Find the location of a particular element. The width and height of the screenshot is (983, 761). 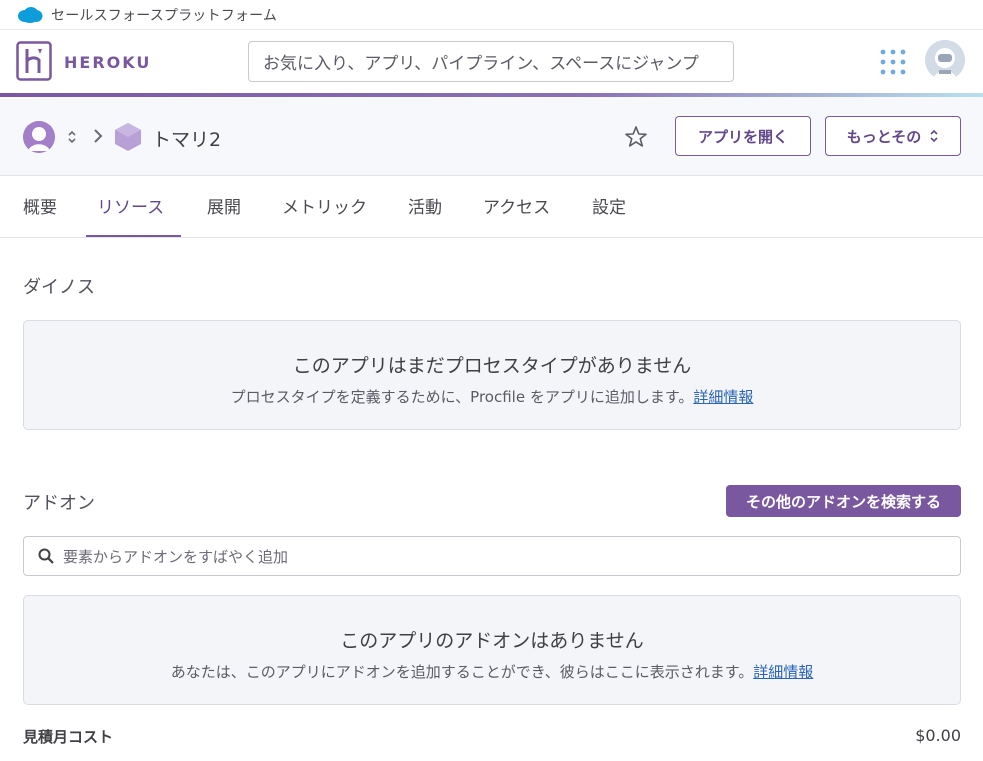

tab-deploy: 展開 is located at coordinates (224, 205).